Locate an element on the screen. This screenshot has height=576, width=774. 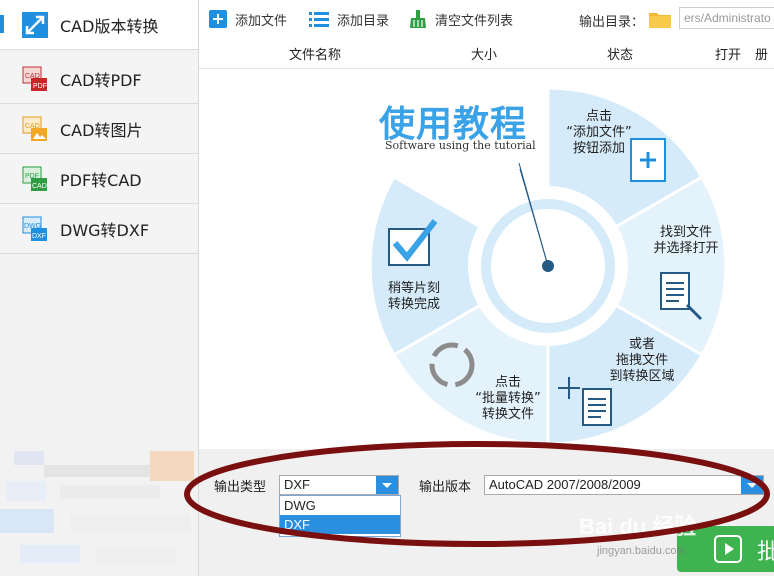
sidebar-item-label: DWG转DXF is located at coordinates (105, 230).